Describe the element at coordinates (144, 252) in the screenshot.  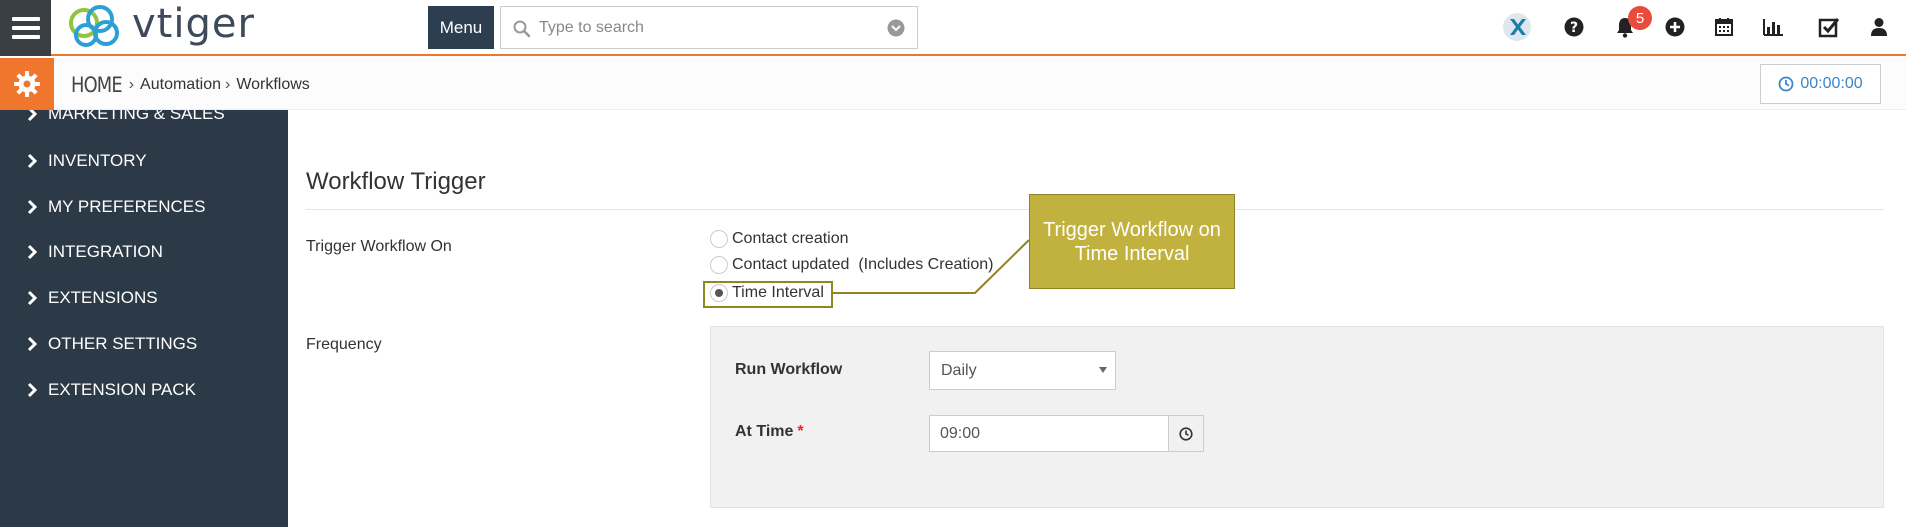
I see `sidebar-item-integration: INTEGRATION` at that location.